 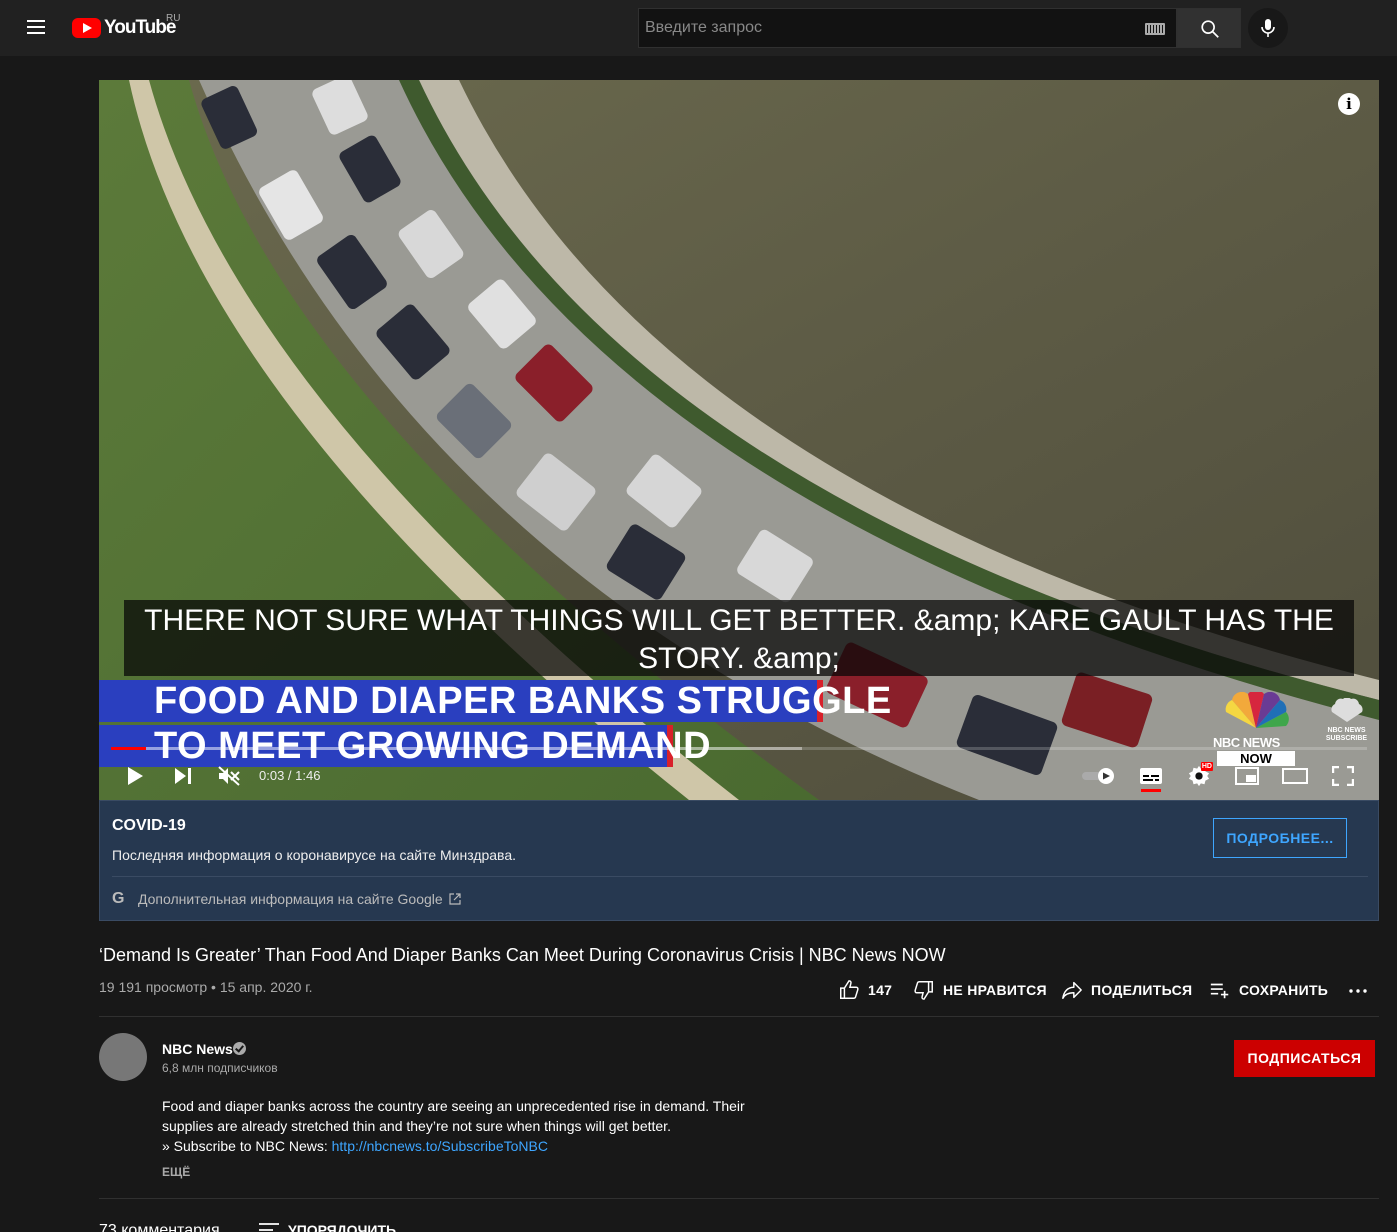 I want to click on settings-button: HD, so click(x=1199, y=776).